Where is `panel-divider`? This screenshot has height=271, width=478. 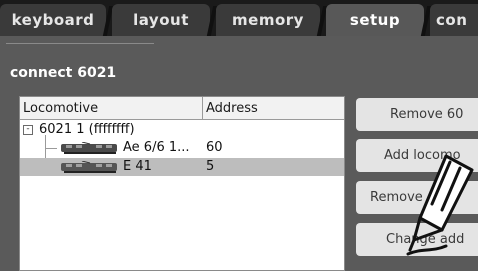 panel-divider is located at coordinates (80, 43).